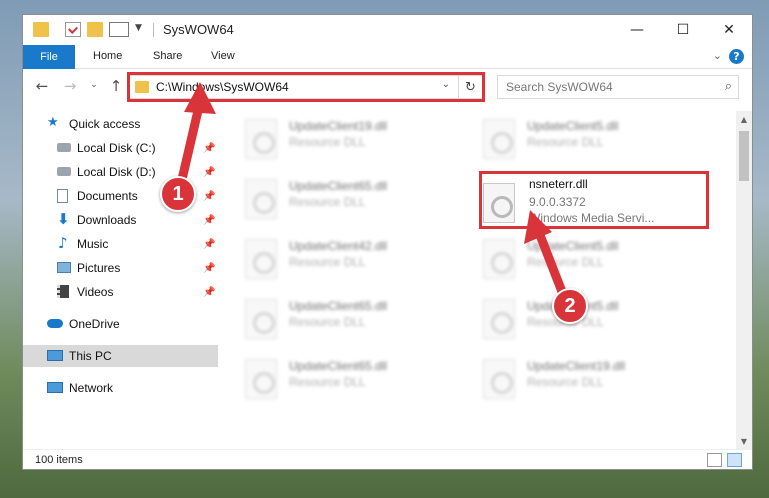 Image resolution: width=769 pixels, height=498 pixels. Describe the element at coordinates (55, 387) in the screenshot. I see `network-icon` at that location.